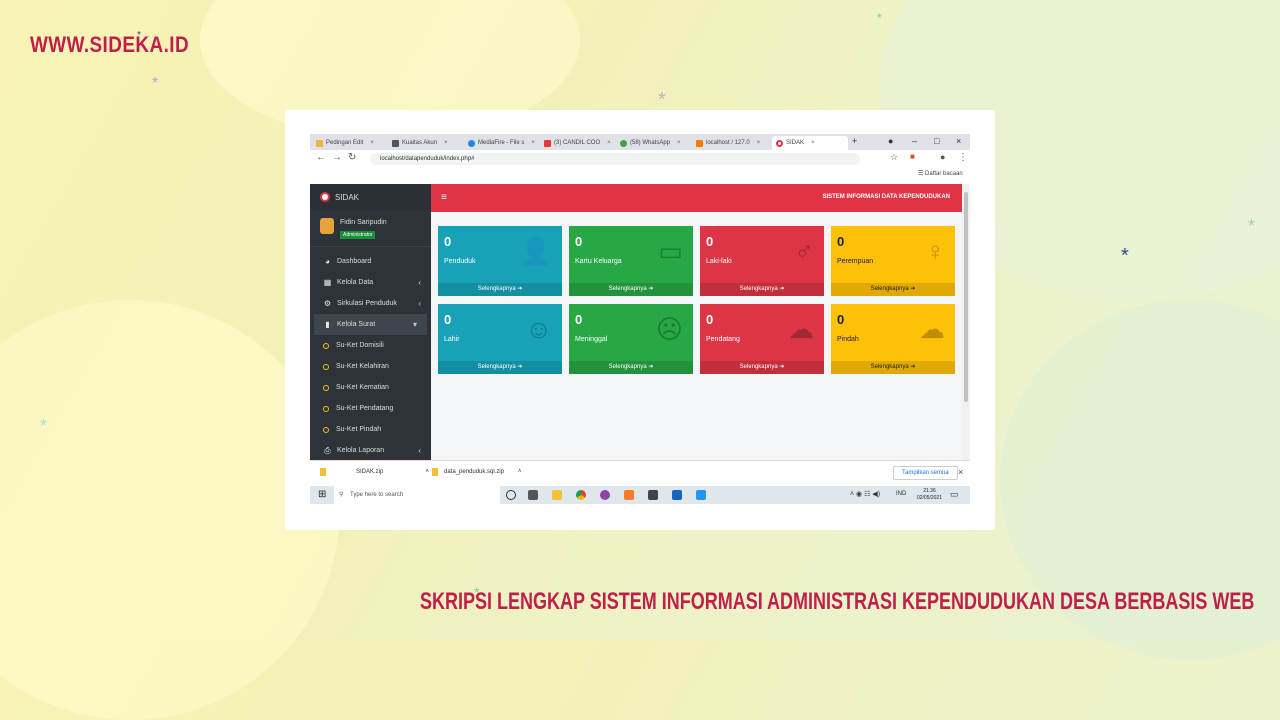  What do you see at coordinates (322, 494) in the screenshot?
I see `windows-start-icon: ⊞` at bounding box center [322, 494].